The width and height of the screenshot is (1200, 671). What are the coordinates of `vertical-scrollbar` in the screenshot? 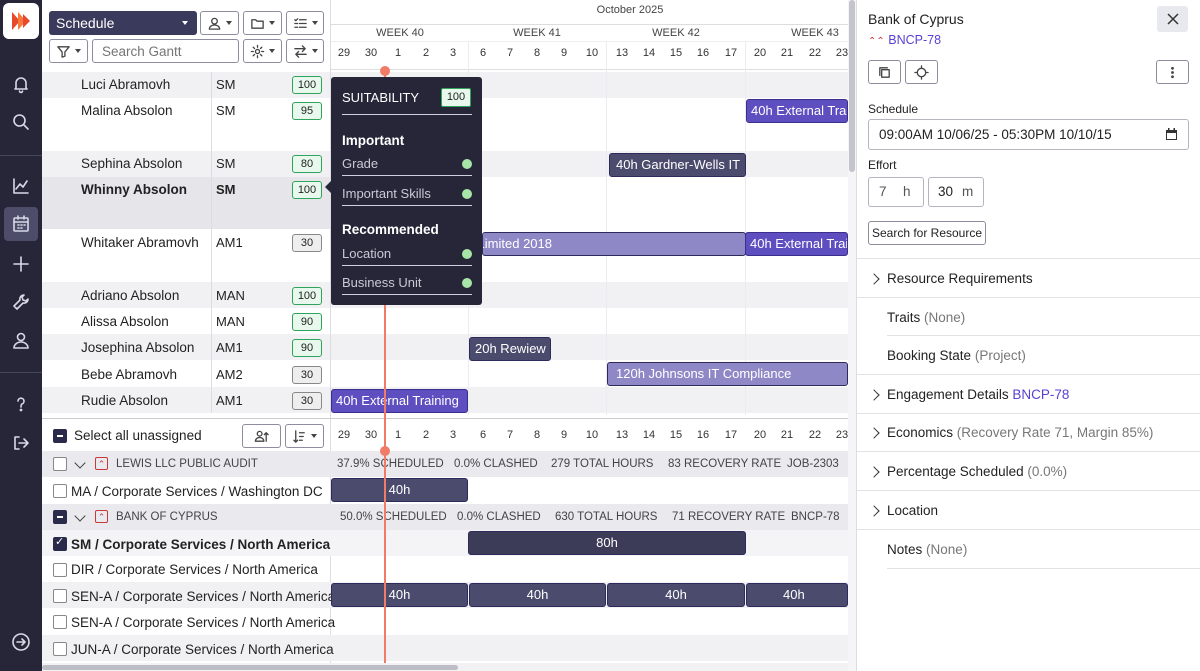 It's located at (852, 335).